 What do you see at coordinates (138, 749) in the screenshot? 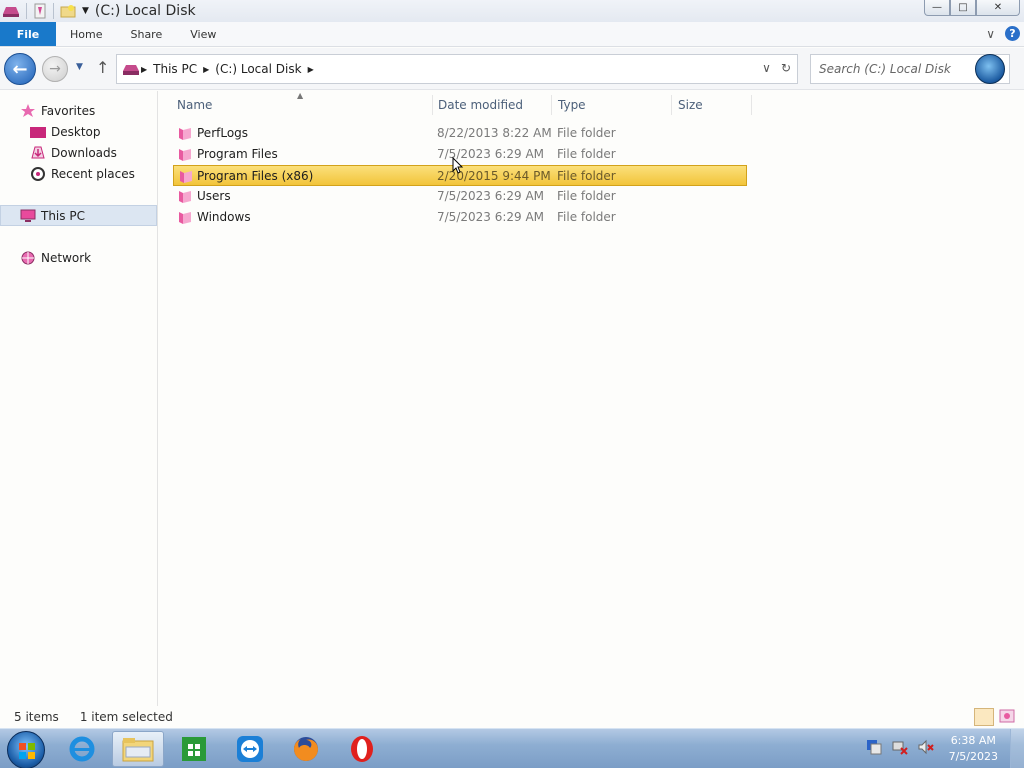
I see `taskbar-file-explorer` at bounding box center [138, 749].